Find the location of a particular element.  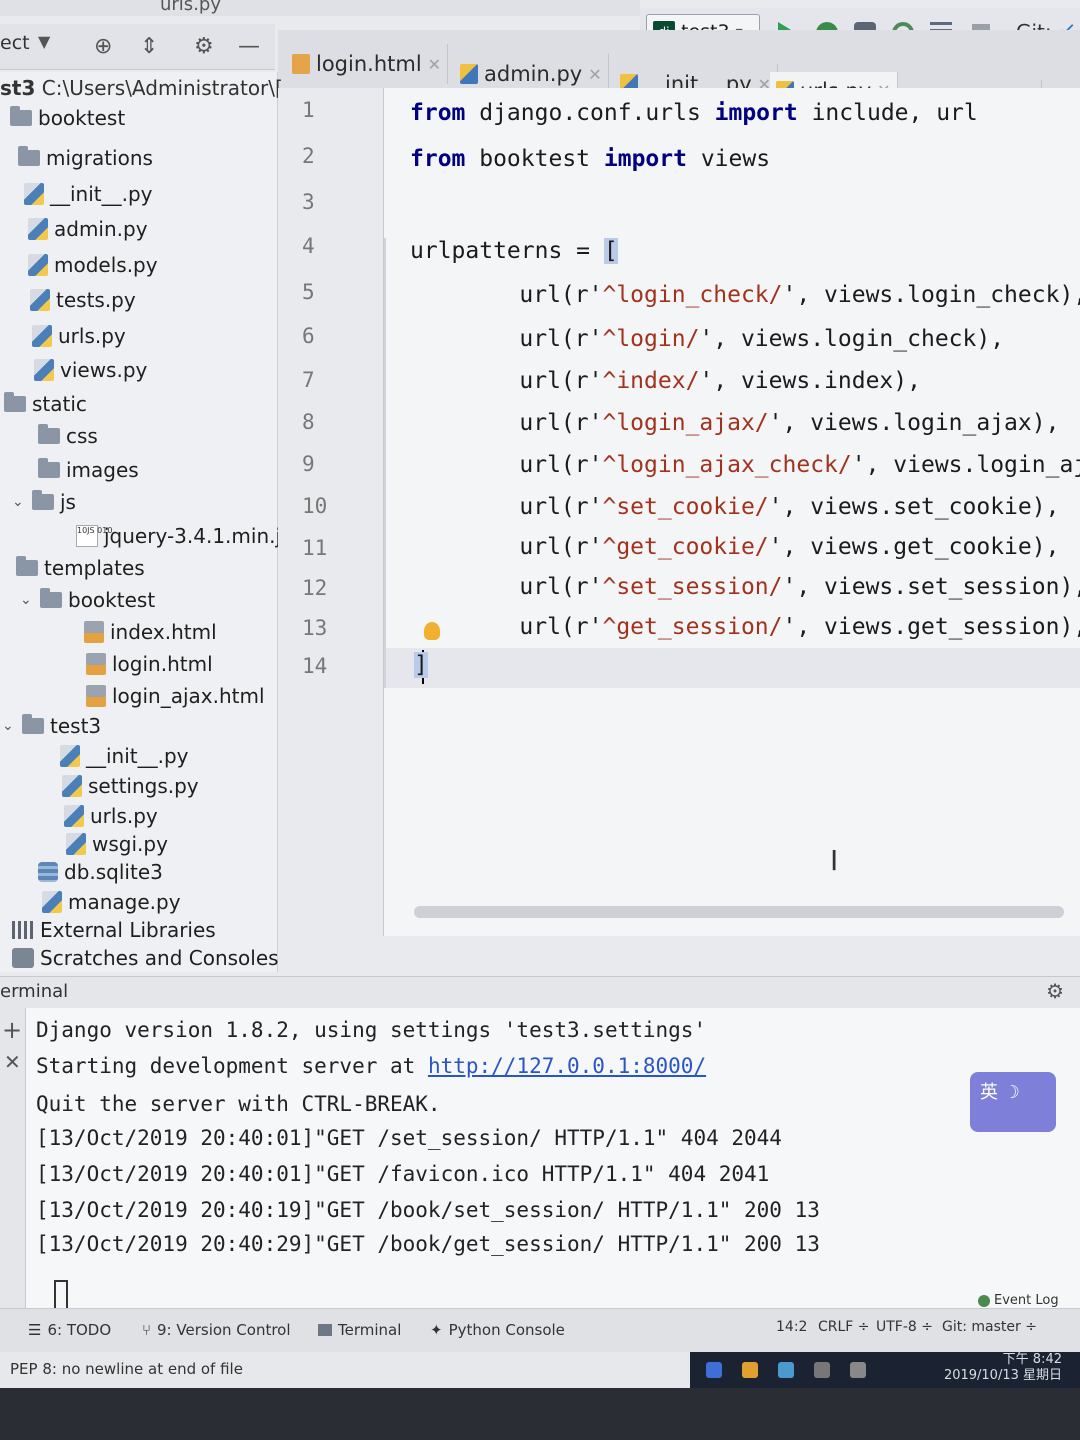

git-branch: Git: master ÷ is located at coordinates (989, 1327).